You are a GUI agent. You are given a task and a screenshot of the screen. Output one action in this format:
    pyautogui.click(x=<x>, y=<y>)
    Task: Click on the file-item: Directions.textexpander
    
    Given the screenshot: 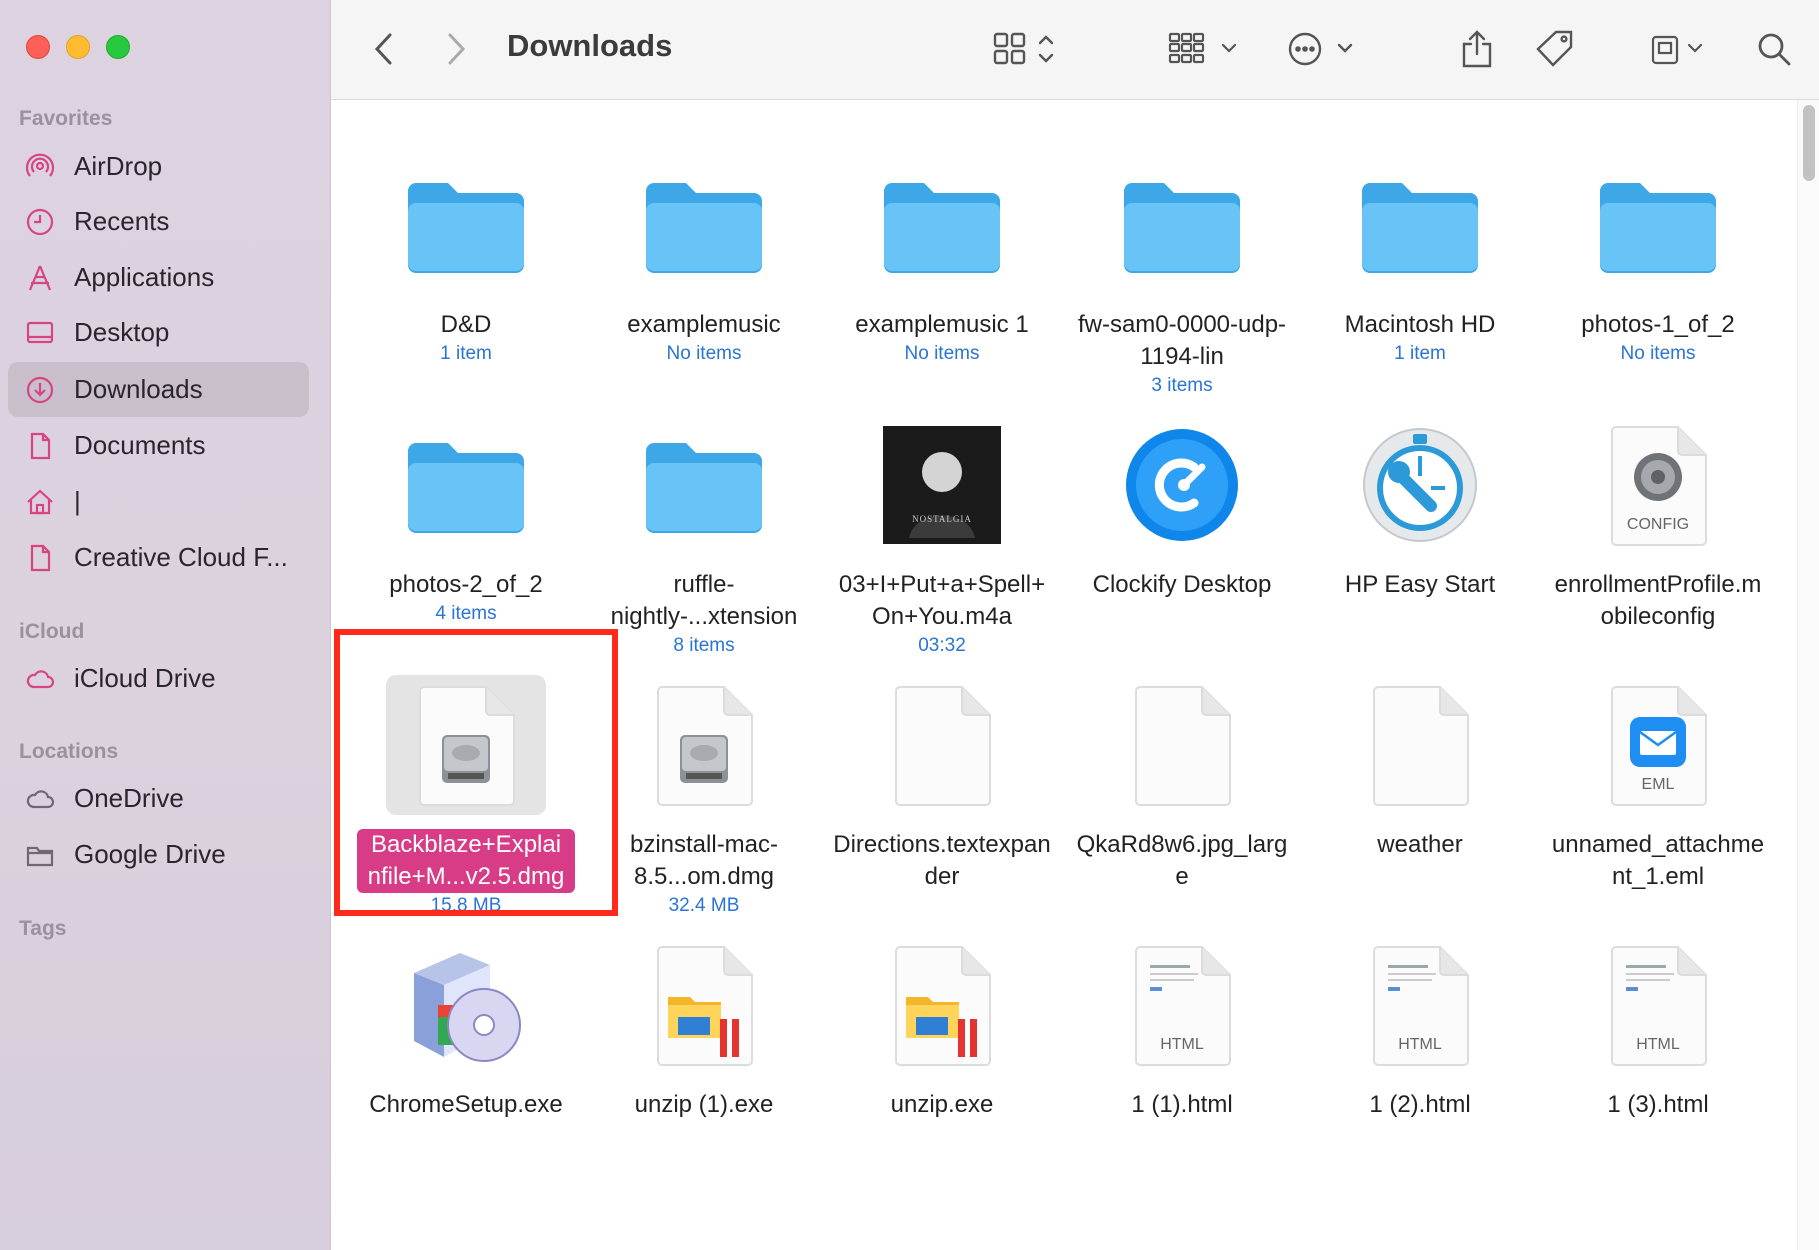 What is the action you would take?
    pyautogui.click(x=942, y=784)
    